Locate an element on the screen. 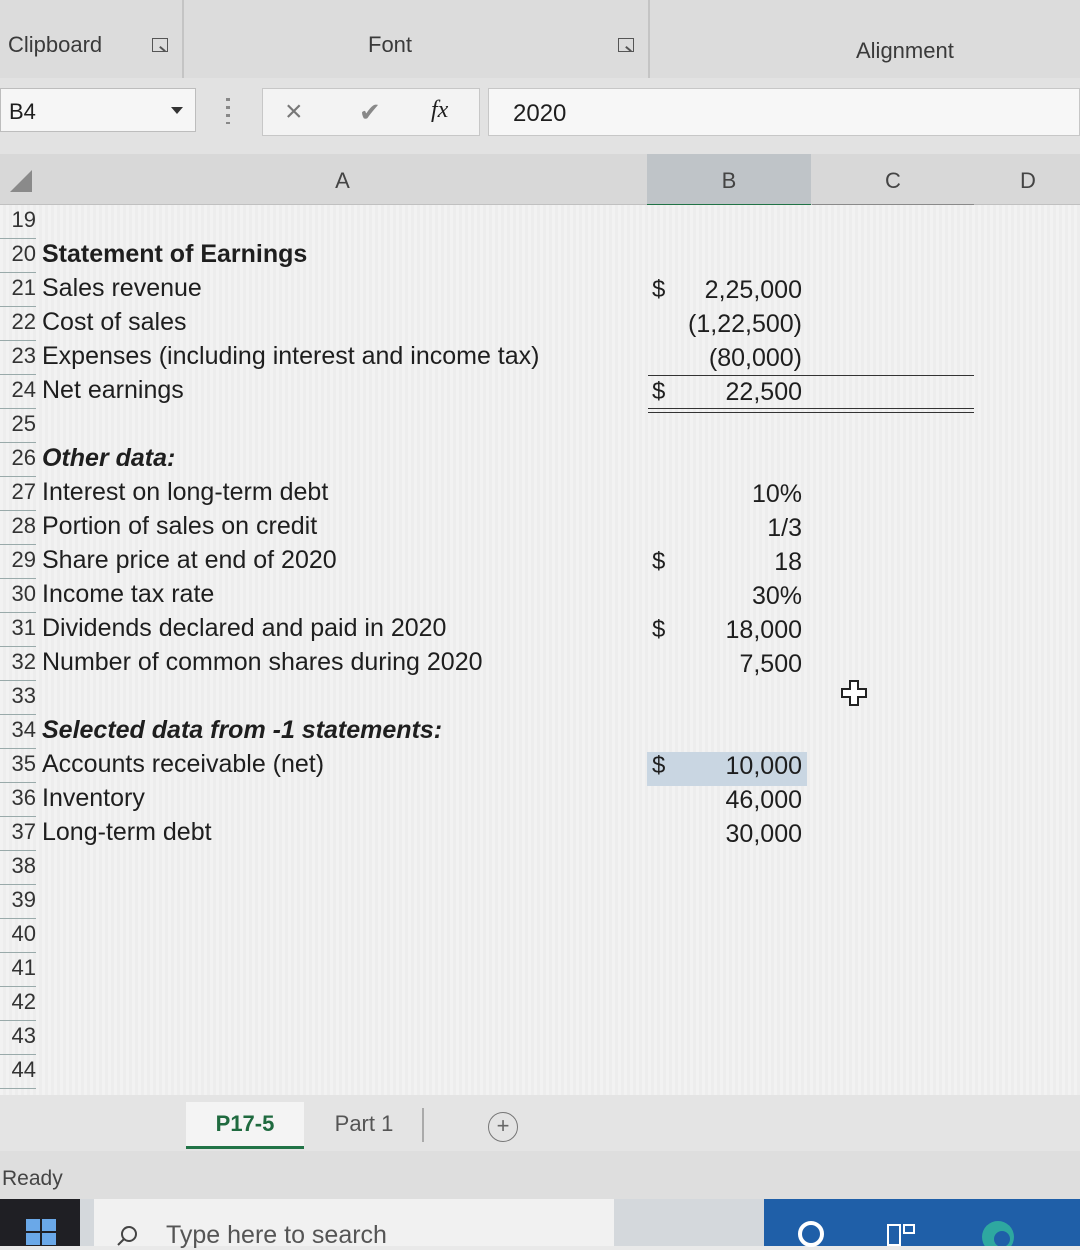 Image resolution: width=1080 pixels, height=1250 pixels. column-header-a: A is located at coordinates (342, 179).